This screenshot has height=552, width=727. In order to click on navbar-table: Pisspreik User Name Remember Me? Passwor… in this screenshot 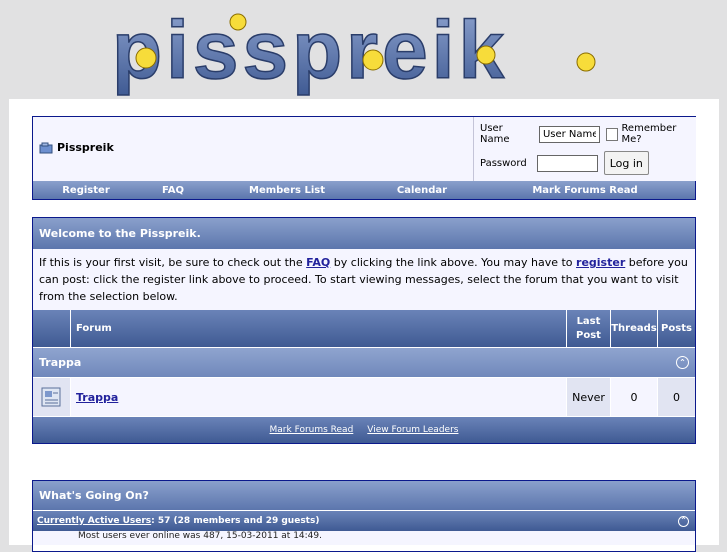, I will do `click(364, 158)`.